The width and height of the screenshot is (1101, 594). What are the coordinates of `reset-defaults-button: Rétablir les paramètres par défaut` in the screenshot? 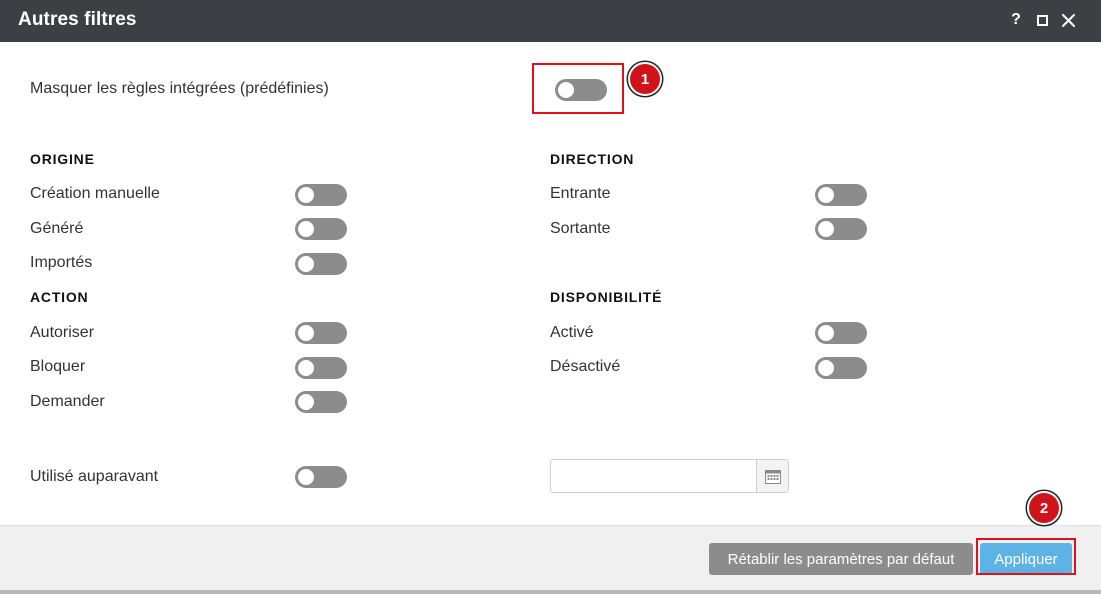 It's located at (841, 559).